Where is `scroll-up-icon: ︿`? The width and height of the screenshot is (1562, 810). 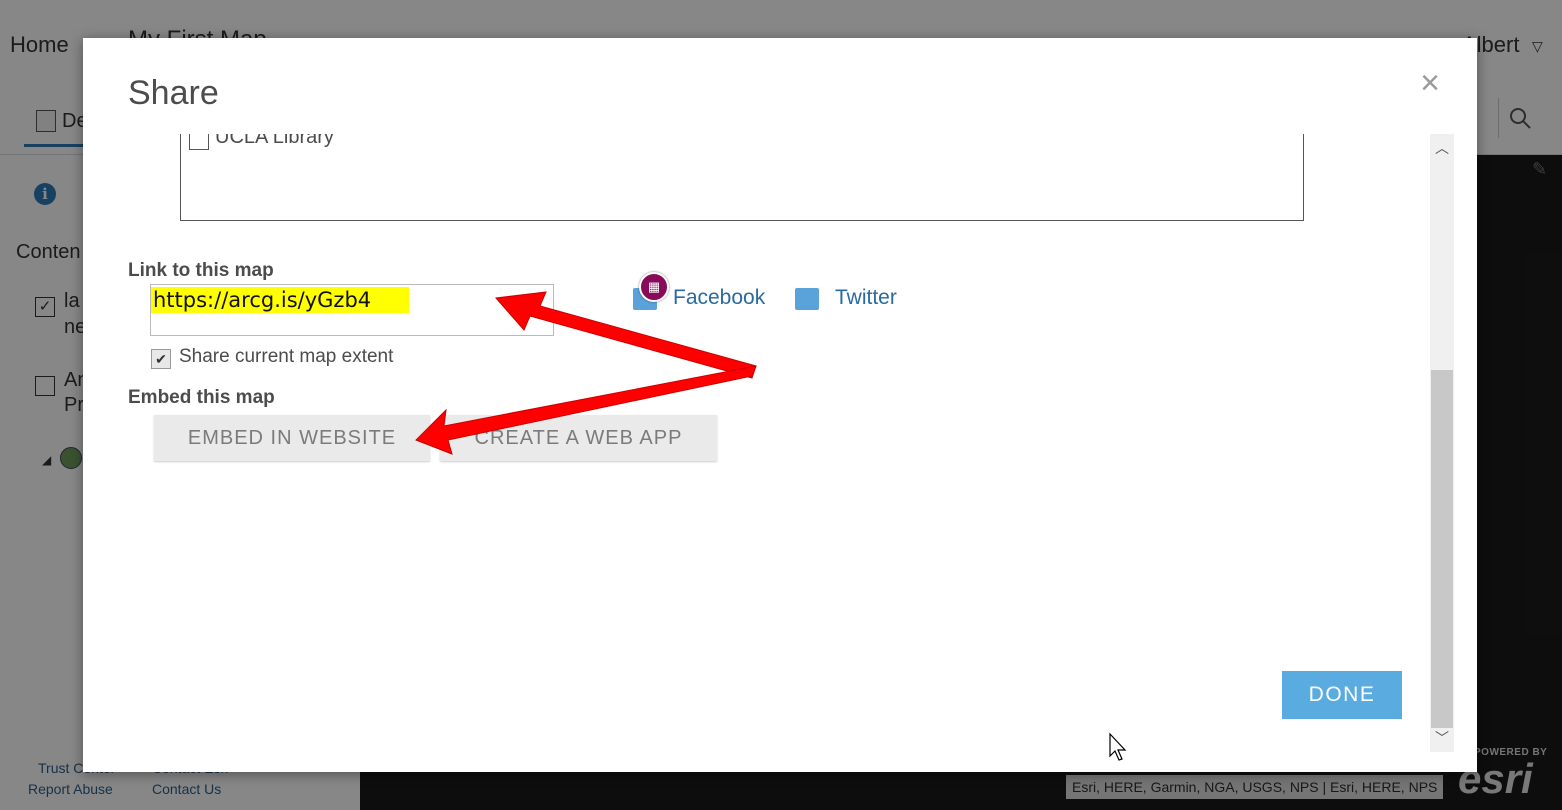
scroll-up-icon: ︿ is located at coordinates (1442, 146).